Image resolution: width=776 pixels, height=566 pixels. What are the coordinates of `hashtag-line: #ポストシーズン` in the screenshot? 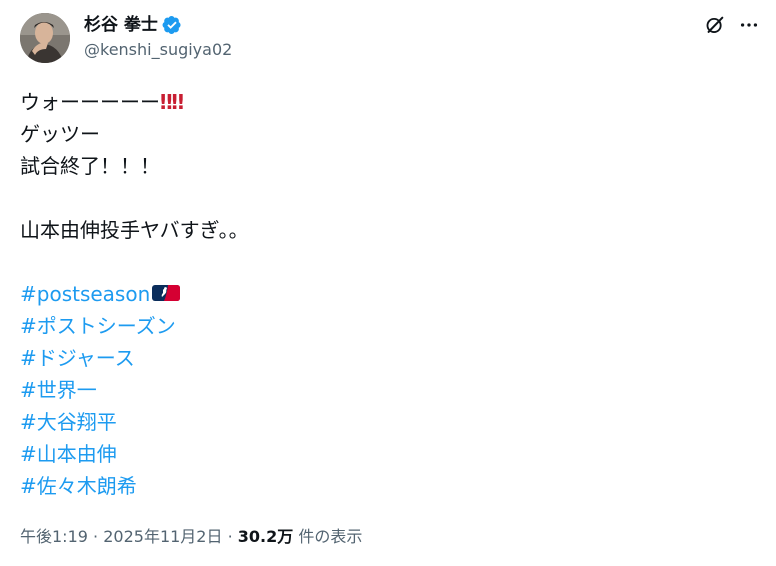 It's located at (388, 326).